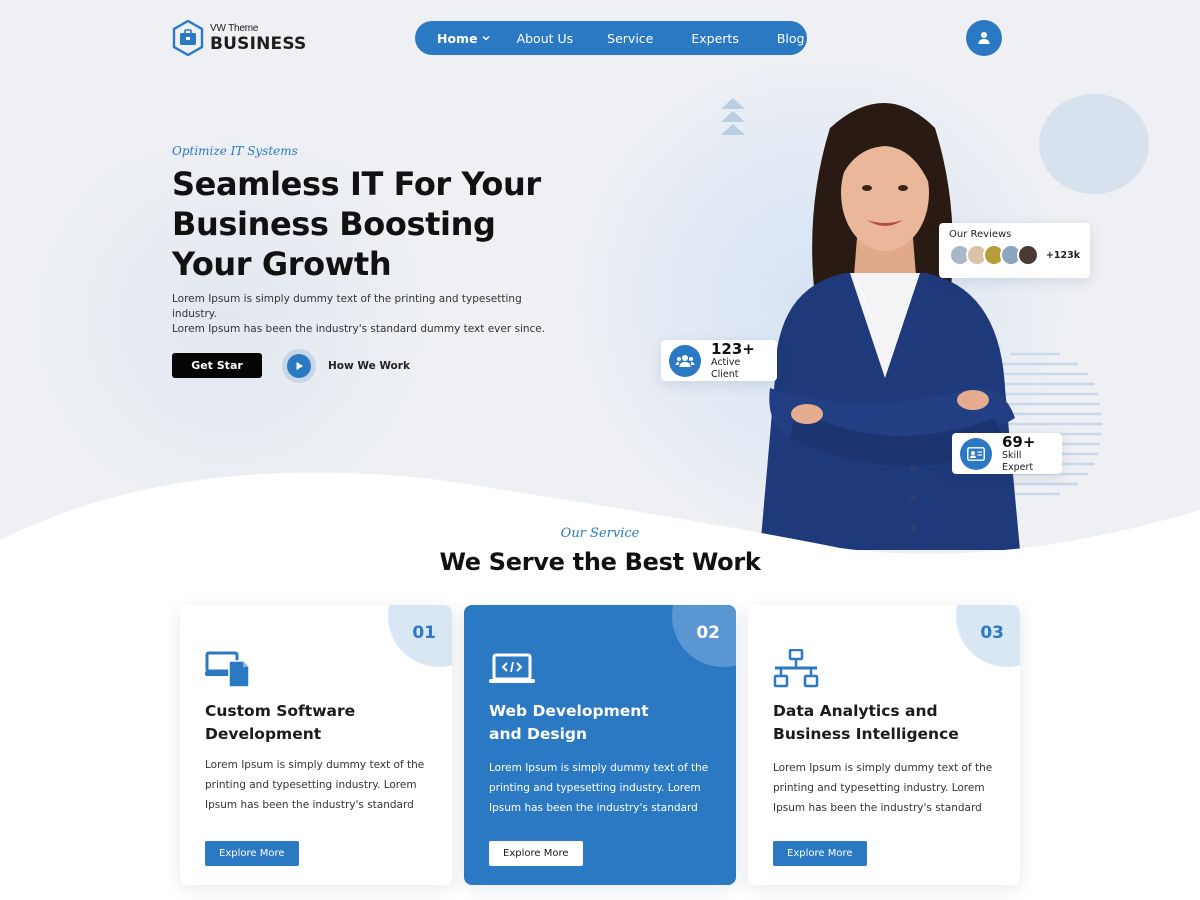 The height and width of the screenshot is (900, 1200). What do you see at coordinates (569, 722) in the screenshot?
I see `service-name: Web Development and Design` at bounding box center [569, 722].